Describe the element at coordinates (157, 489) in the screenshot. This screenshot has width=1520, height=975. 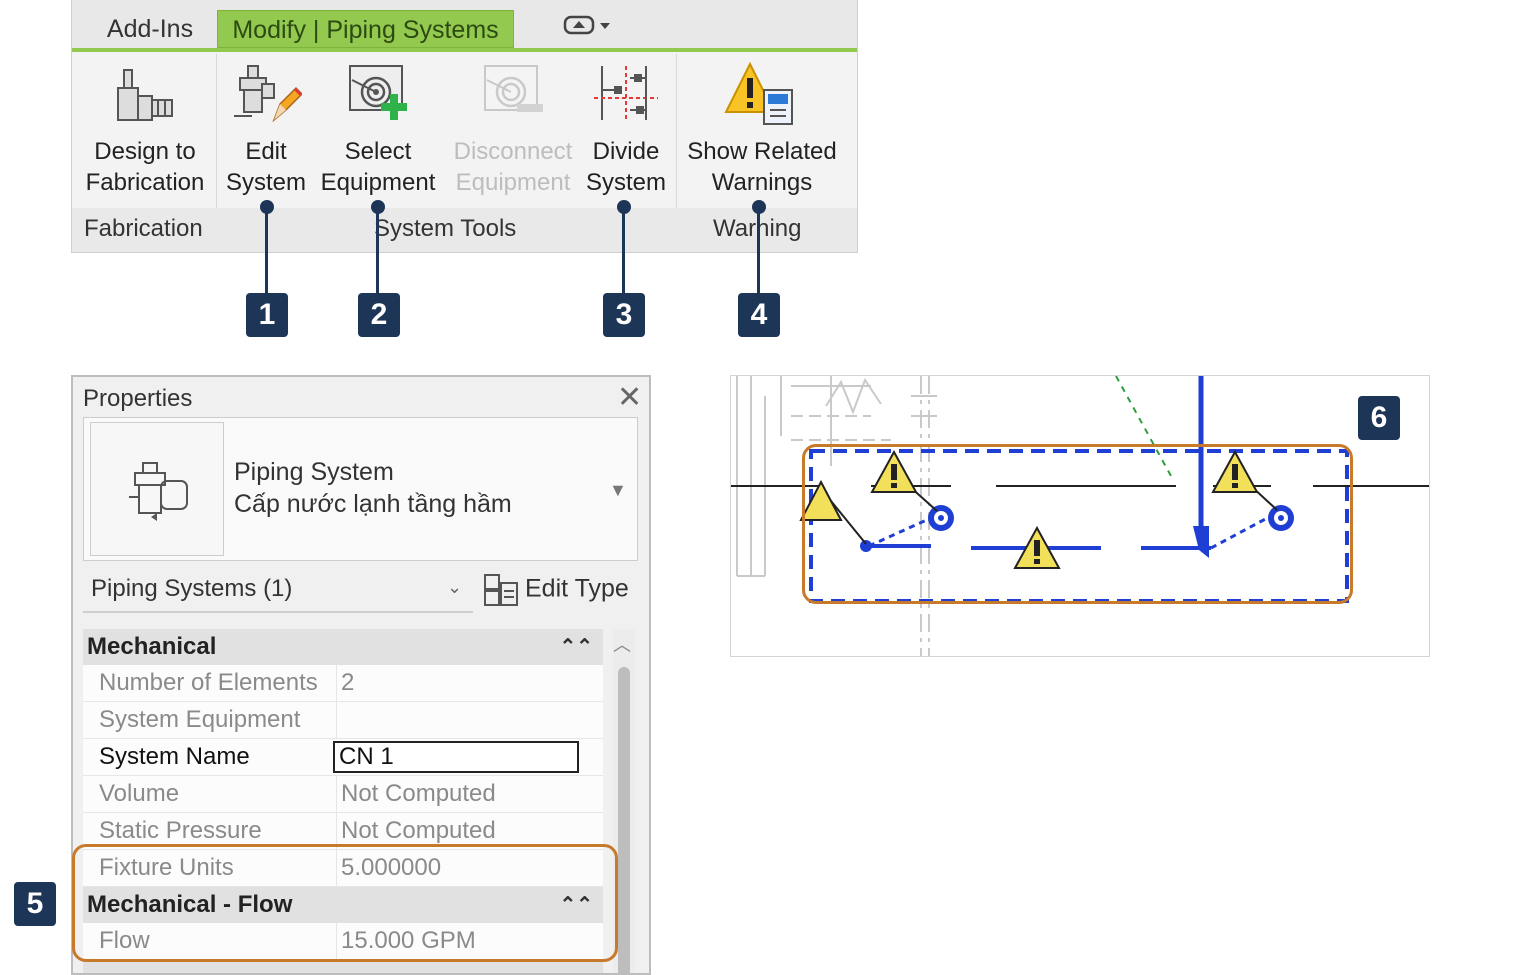
I see `piping-system-type-icon` at that location.